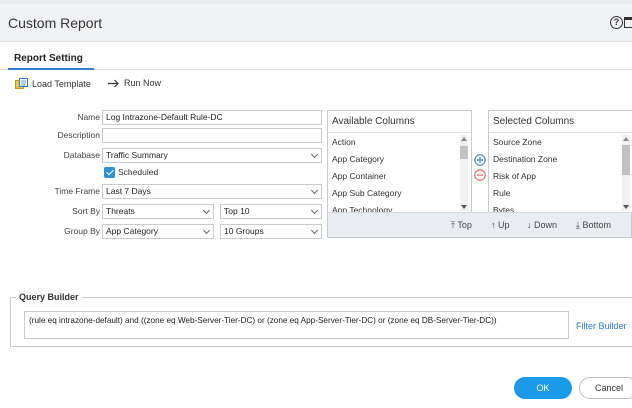 This screenshot has height=408, width=632. What do you see at coordinates (212, 155) in the screenshot?
I see `database-select: Traffic Summary` at bounding box center [212, 155].